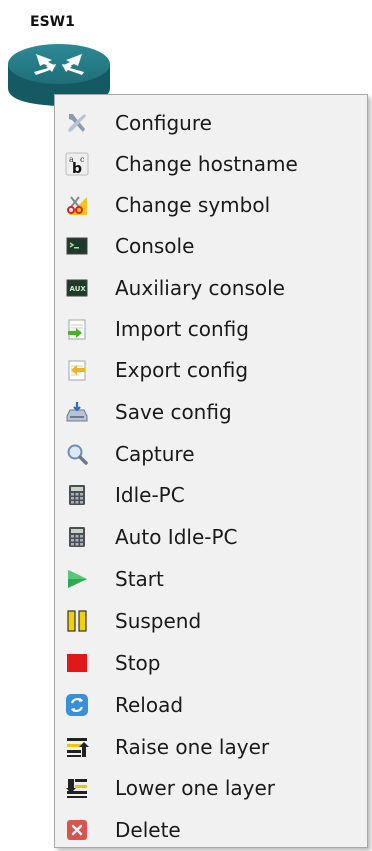  I want to click on menu-item-label: Idle-PC, so click(150, 495).